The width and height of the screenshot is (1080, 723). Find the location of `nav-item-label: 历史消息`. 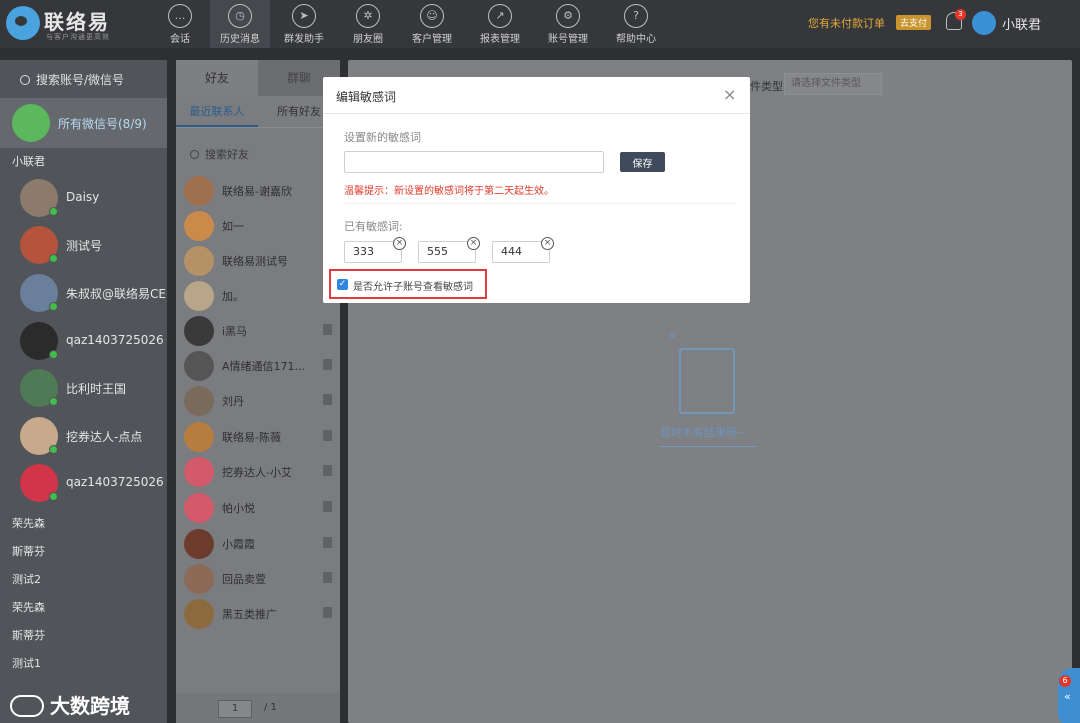

nav-item-label: 历史消息 is located at coordinates (240, 39).